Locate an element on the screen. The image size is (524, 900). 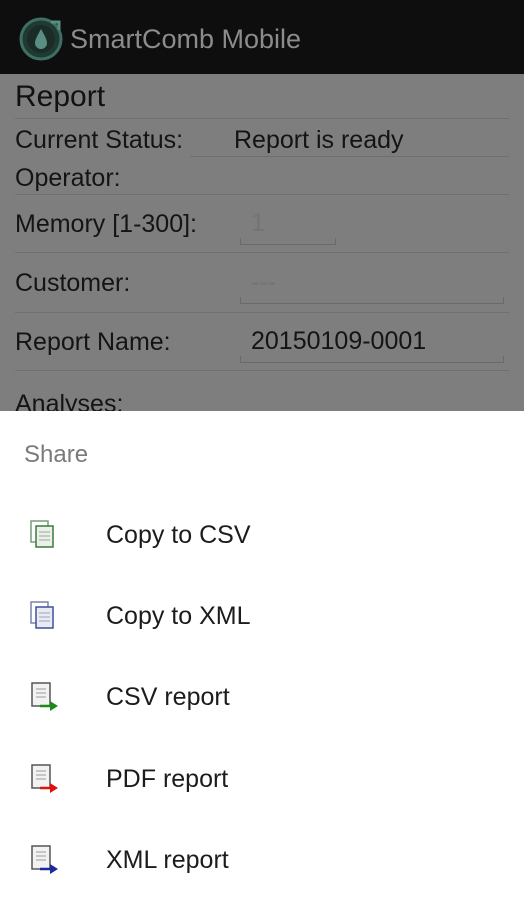
share-item-label: PDF report is located at coordinates (167, 779).